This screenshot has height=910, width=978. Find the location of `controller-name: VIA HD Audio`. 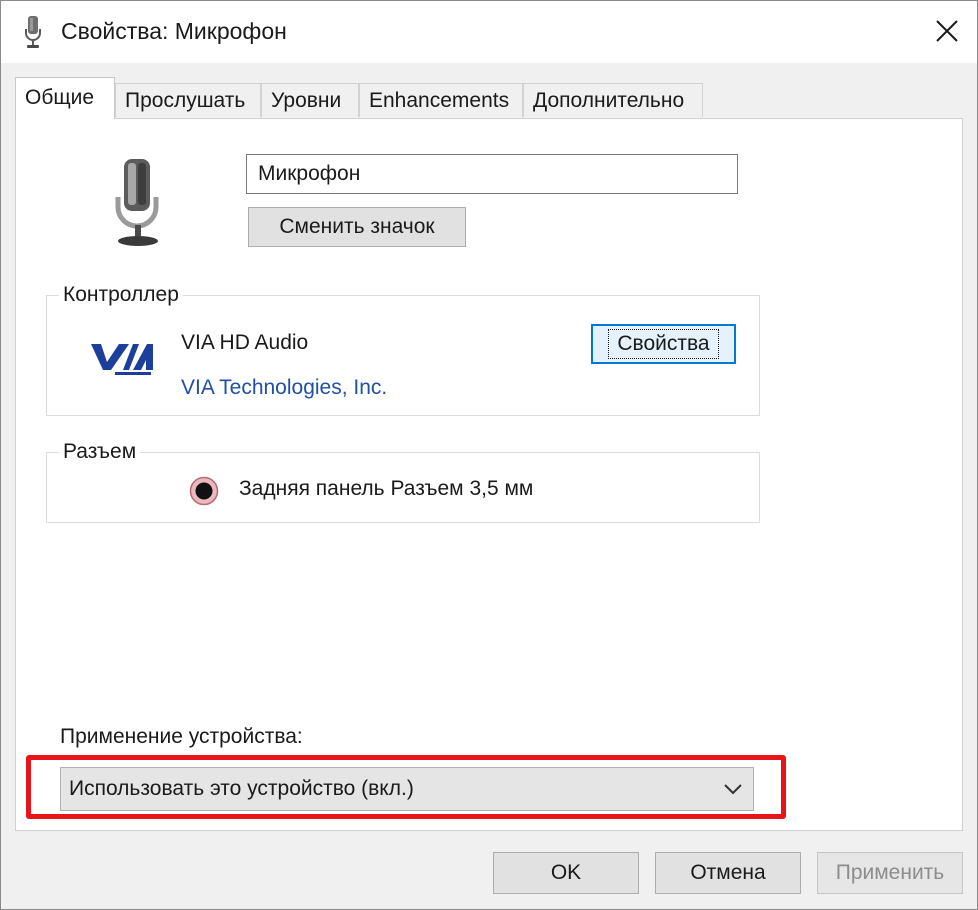

controller-name: VIA HD Audio is located at coordinates (245, 342).